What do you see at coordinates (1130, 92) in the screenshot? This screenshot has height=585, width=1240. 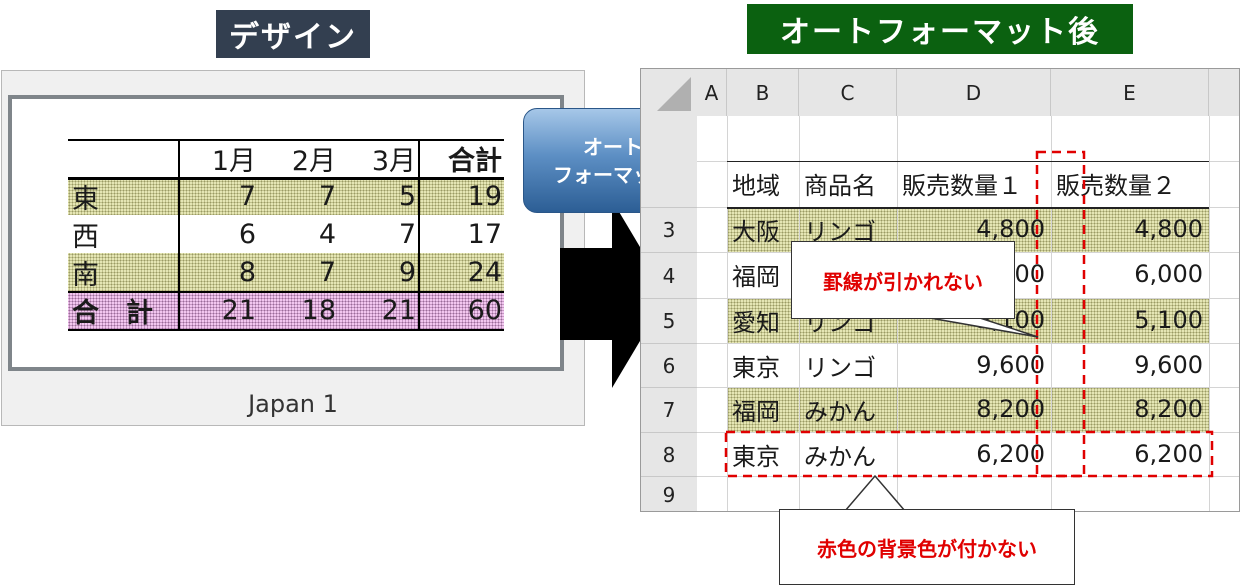 I see `column-header-e: E` at bounding box center [1130, 92].